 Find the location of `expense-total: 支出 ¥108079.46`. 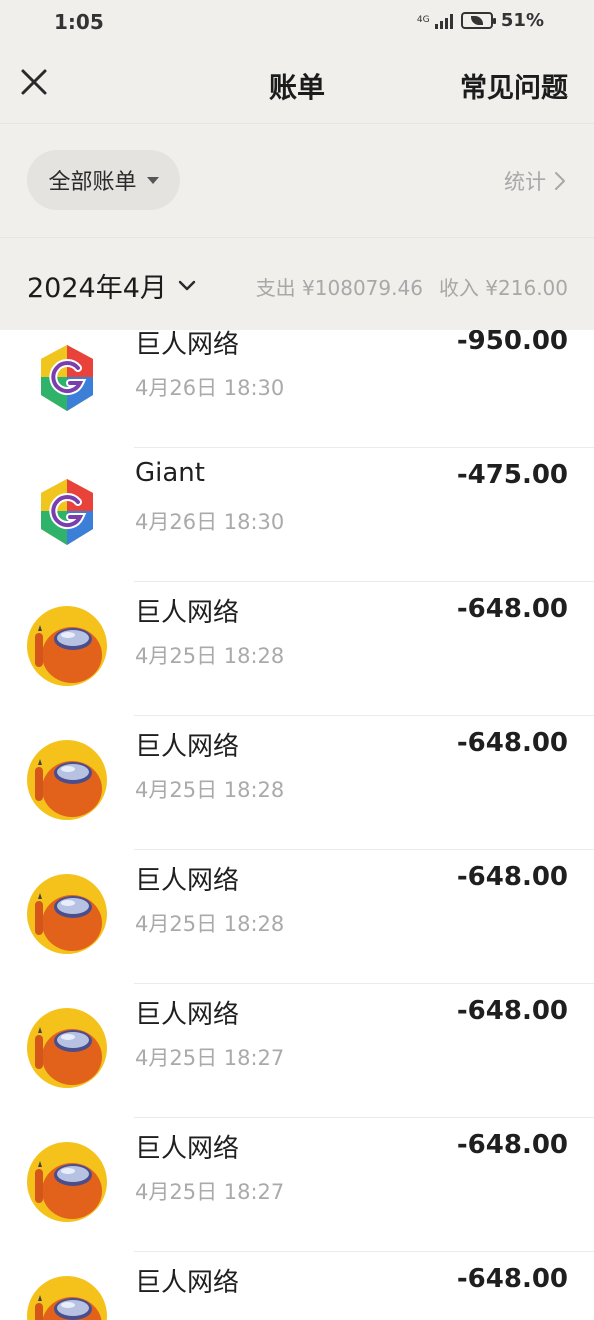

expense-total: 支出 ¥108079.46 is located at coordinates (339, 288).